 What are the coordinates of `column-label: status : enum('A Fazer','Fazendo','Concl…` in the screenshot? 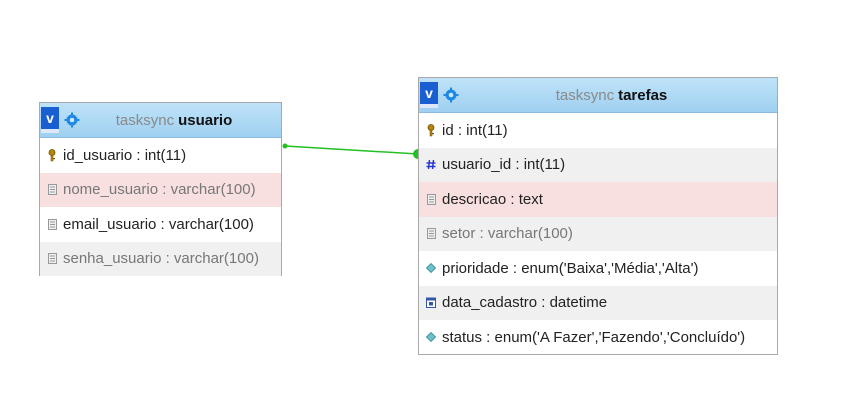 It's located at (594, 337).